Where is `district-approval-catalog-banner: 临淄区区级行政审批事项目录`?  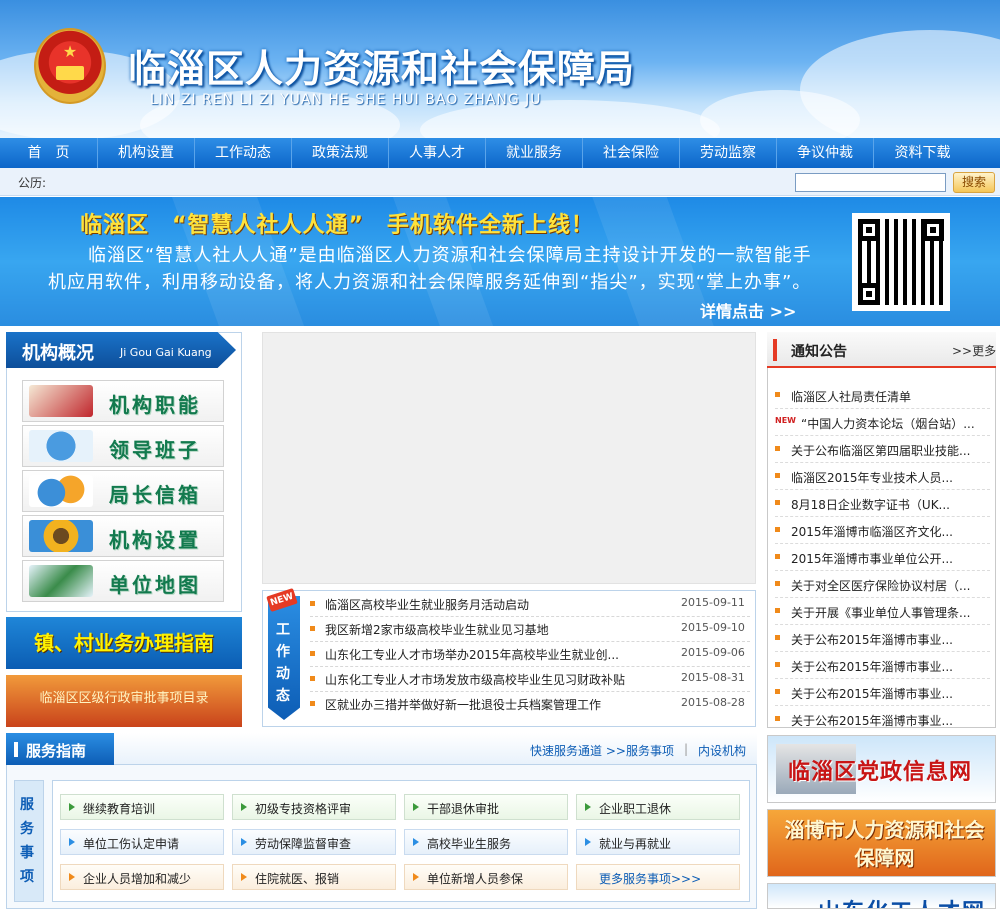
district-approval-catalog-banner: 临淄区区级行政审批事项目录 is located at coordinates (124, 701).